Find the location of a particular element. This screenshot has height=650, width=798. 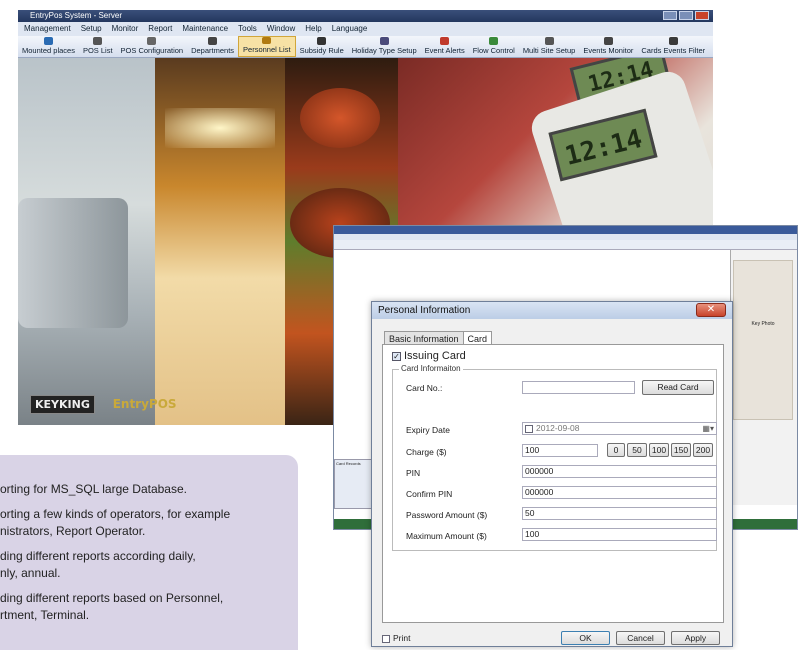

secondary-toolbar is located at coordinates (565, 245).